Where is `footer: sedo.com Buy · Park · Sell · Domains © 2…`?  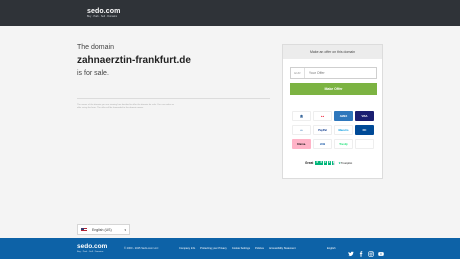 footer: sedo.com Buy · Park · Sell · Domains © 2… is located at coordinates (230, 248).